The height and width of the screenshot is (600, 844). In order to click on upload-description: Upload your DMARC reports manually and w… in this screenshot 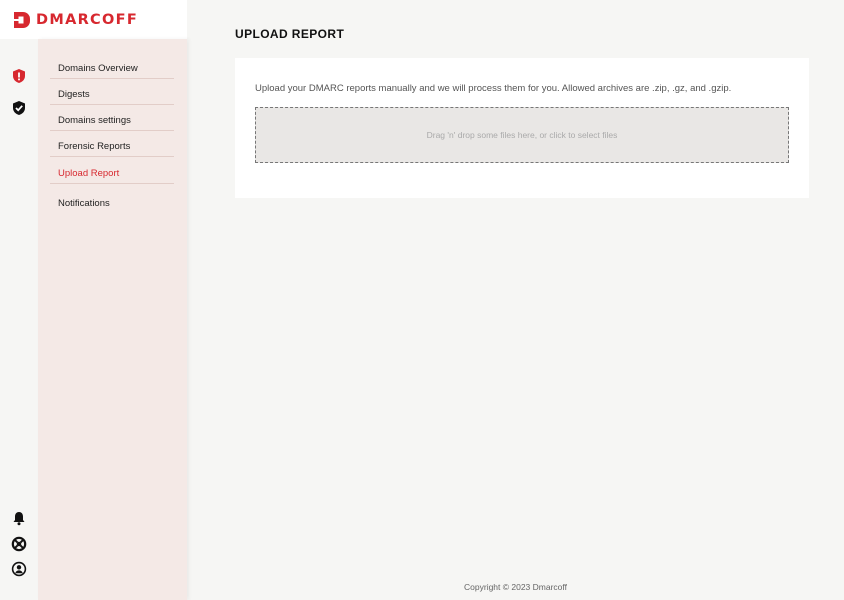, I will do `click(493, 88)`.